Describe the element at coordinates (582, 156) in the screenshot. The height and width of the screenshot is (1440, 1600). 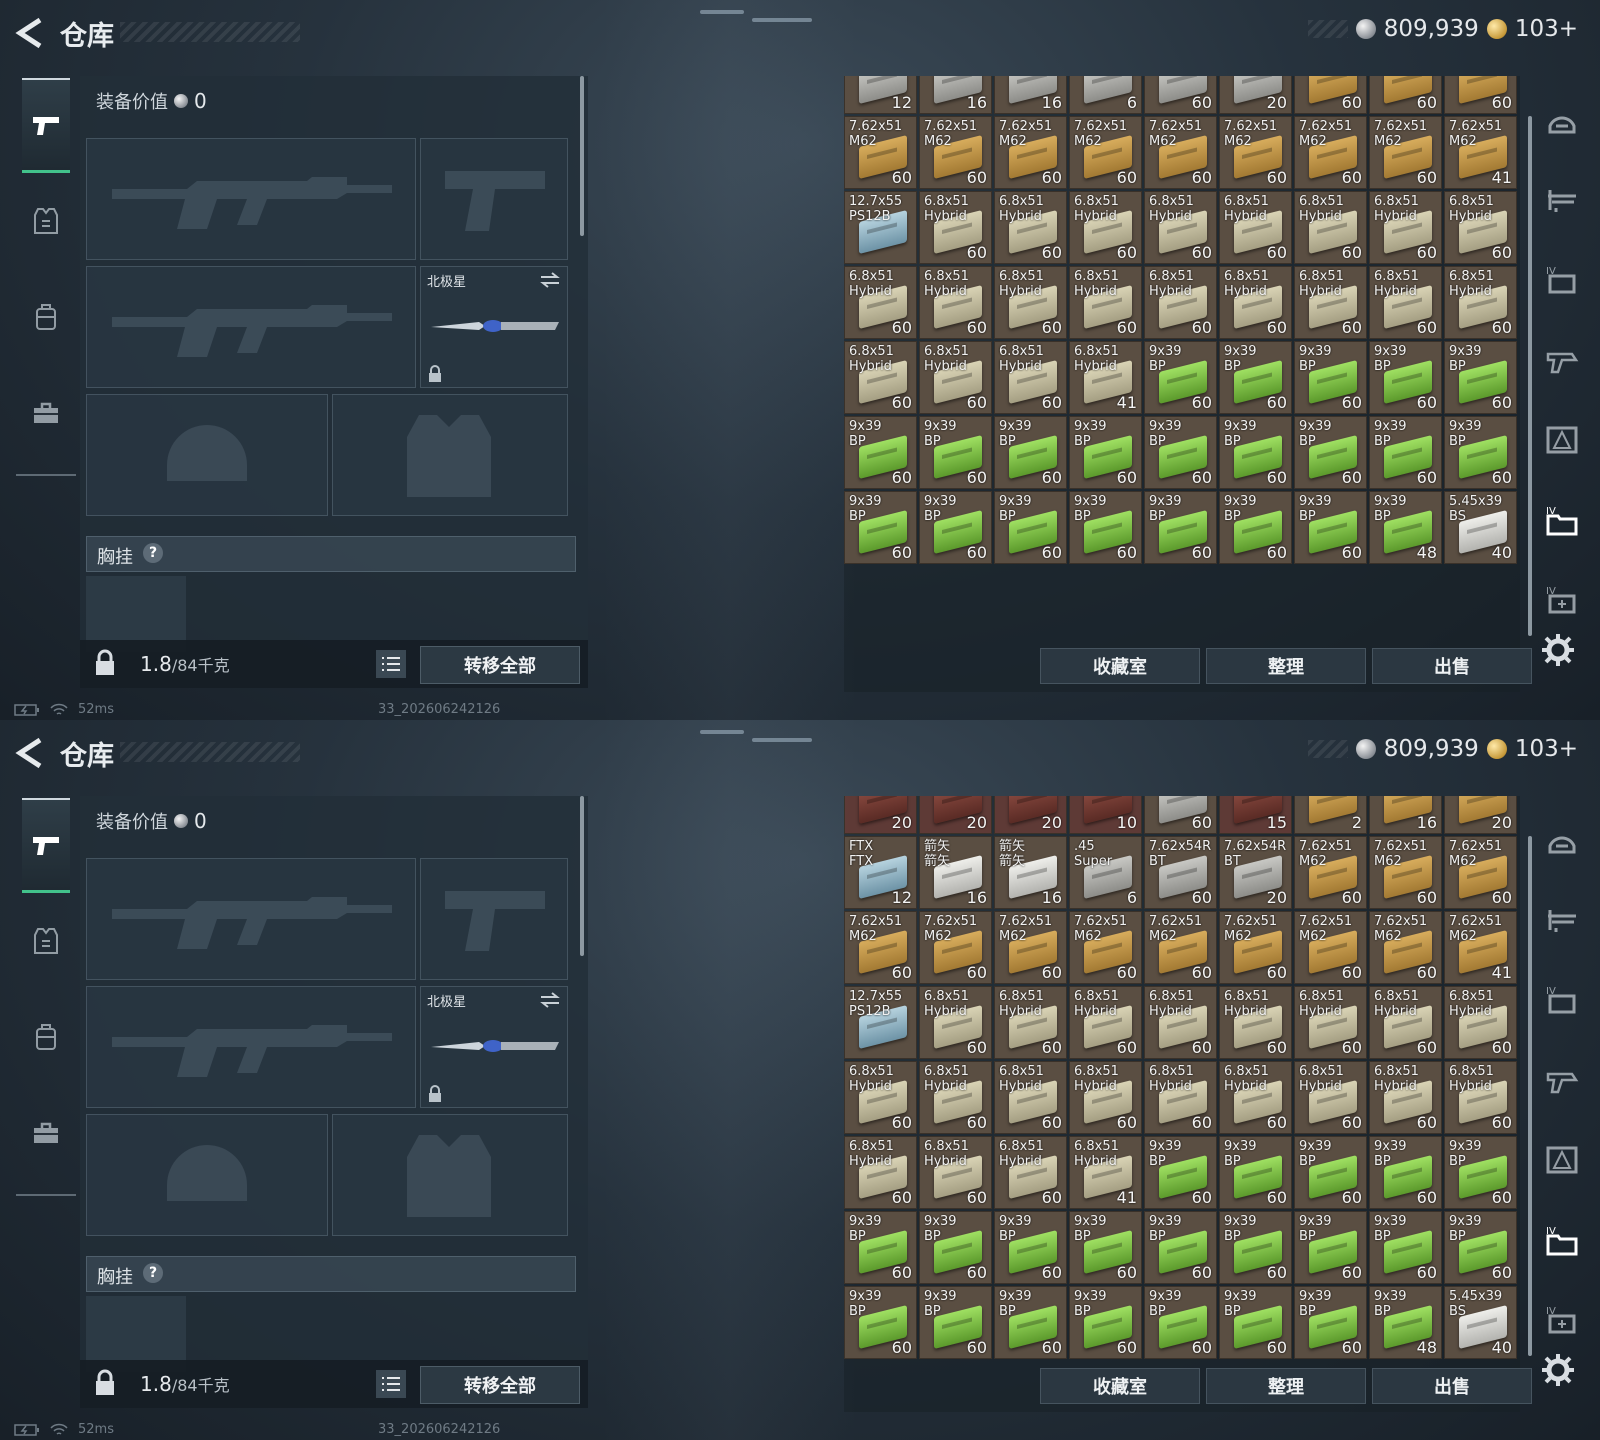
I see `equipment-scrollbar` at that location.